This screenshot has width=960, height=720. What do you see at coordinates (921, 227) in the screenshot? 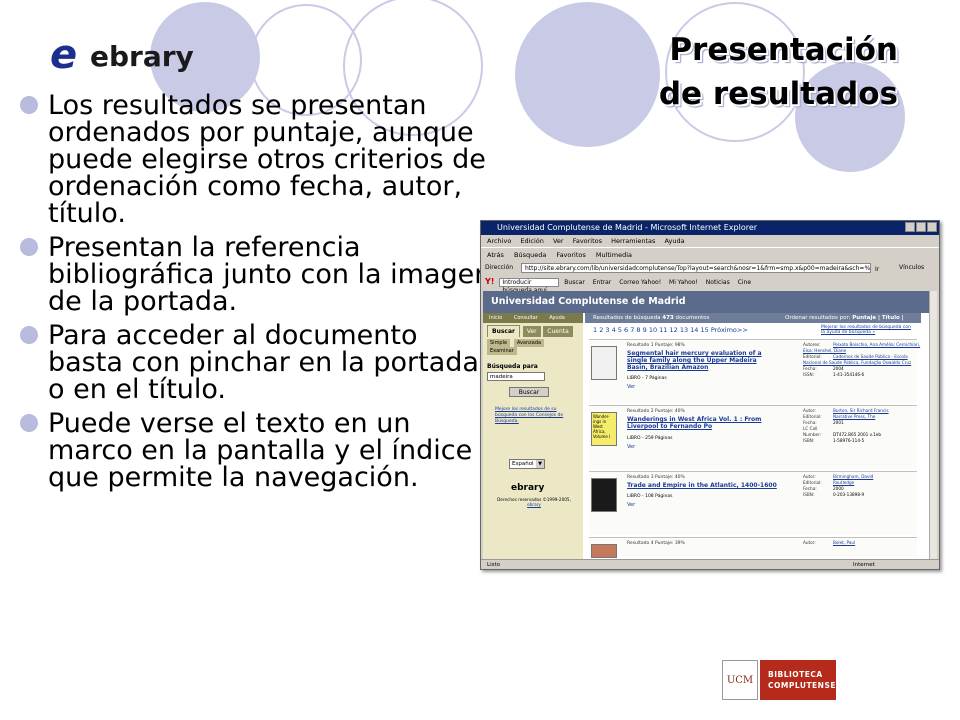
I see `maximize-icon` at bounding box center [921, 227].